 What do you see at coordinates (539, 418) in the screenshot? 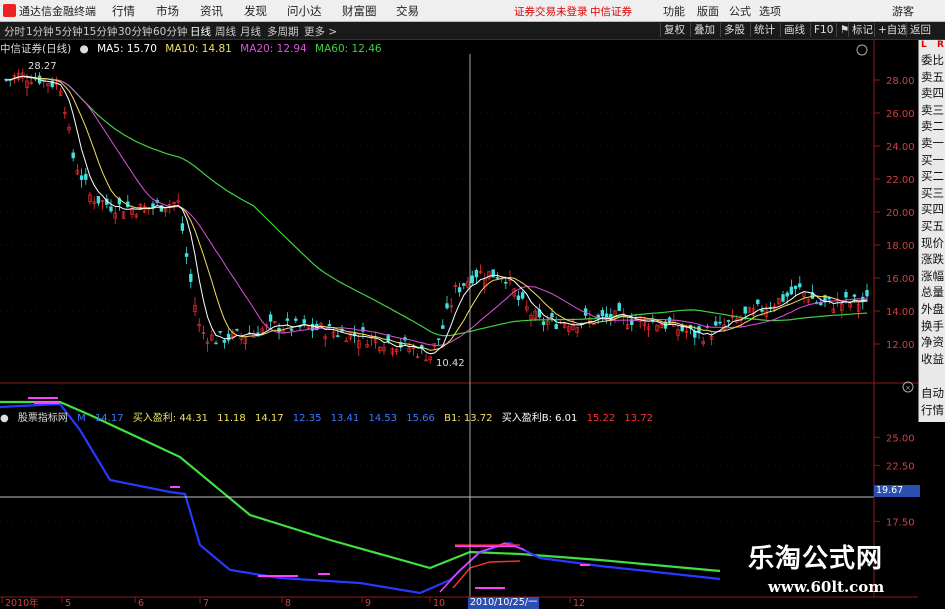
I see `indicator-value: 买入盈利B: 6.01` at bounding box center [539, 418].